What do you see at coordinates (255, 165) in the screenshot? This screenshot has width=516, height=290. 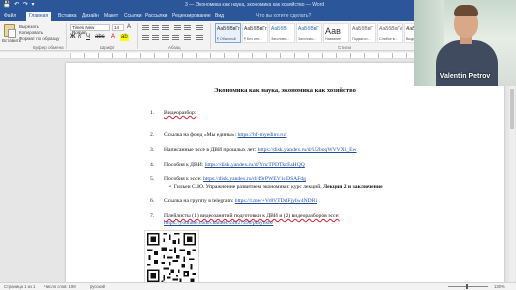 I see `item-link: https://disk.yandex.ru/d/YncTPDTkrEsHQQ` at bounding box center [255, 165].